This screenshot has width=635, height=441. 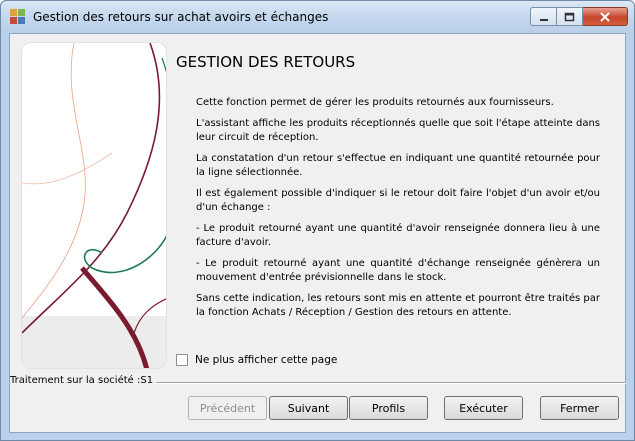 I want to click on previous-button: Précédent, so click(x=227, y=408).